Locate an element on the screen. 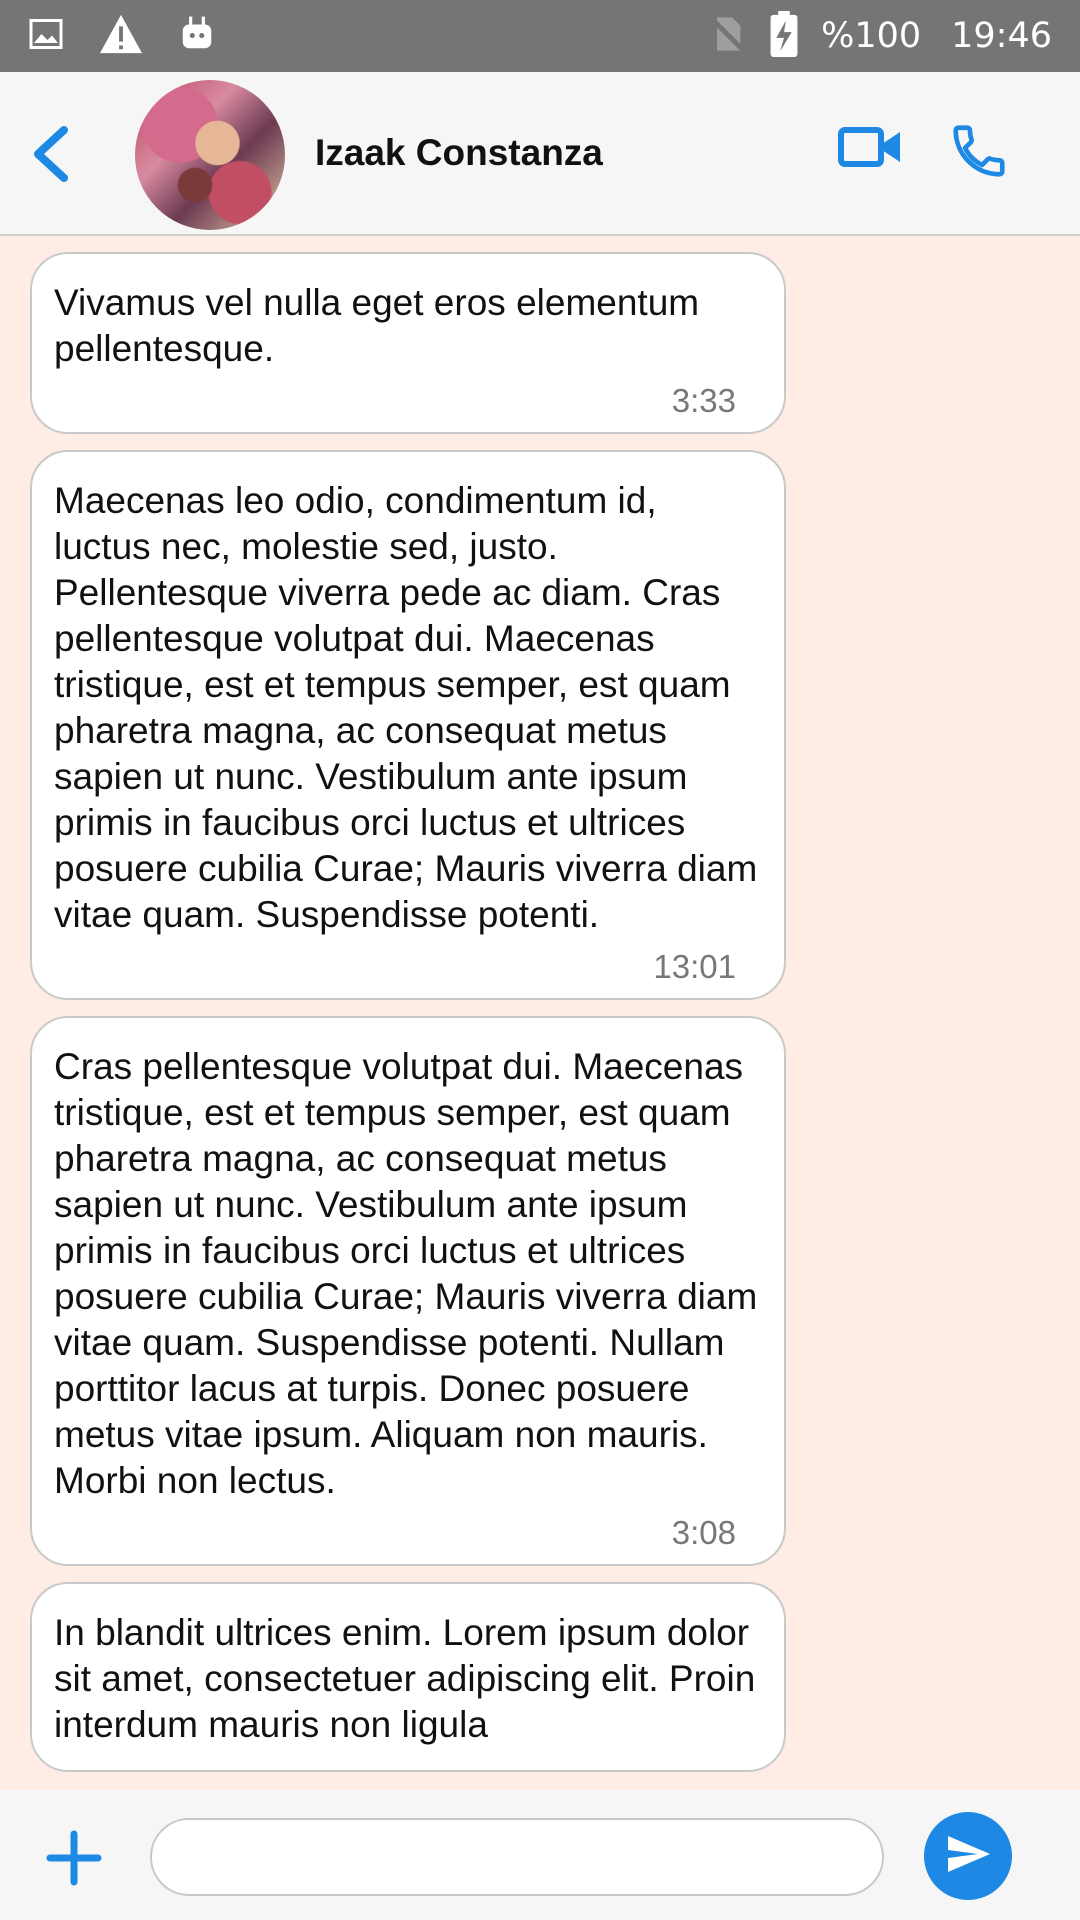 This screenshot has height=1920, width=1080. plus-icon is located at coordinates (74, 1860).